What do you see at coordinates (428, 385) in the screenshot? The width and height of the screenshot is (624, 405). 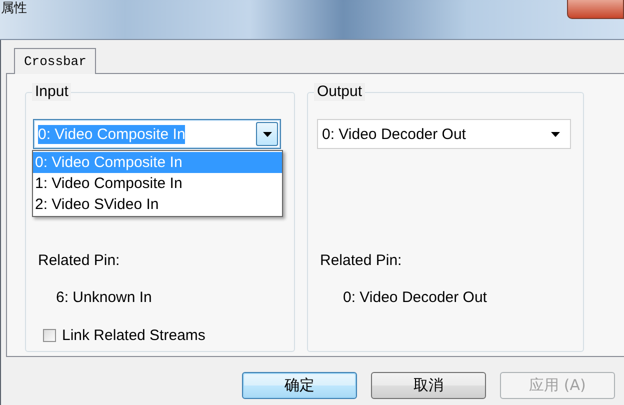 I see `dialog-button: 取消` at bounding box center [428, 385].